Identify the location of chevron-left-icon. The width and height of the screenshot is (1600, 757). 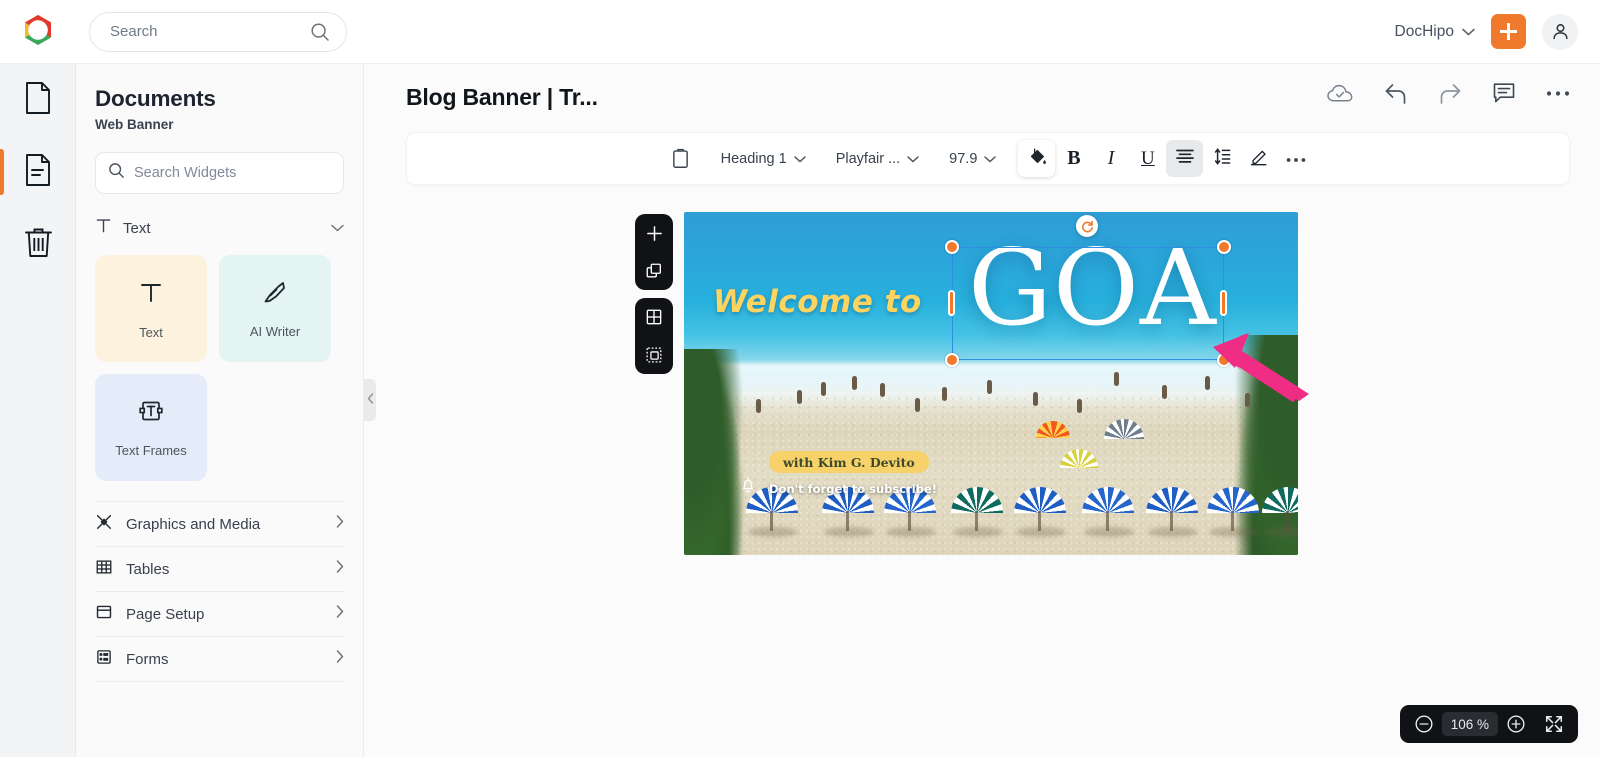
(370, 400).